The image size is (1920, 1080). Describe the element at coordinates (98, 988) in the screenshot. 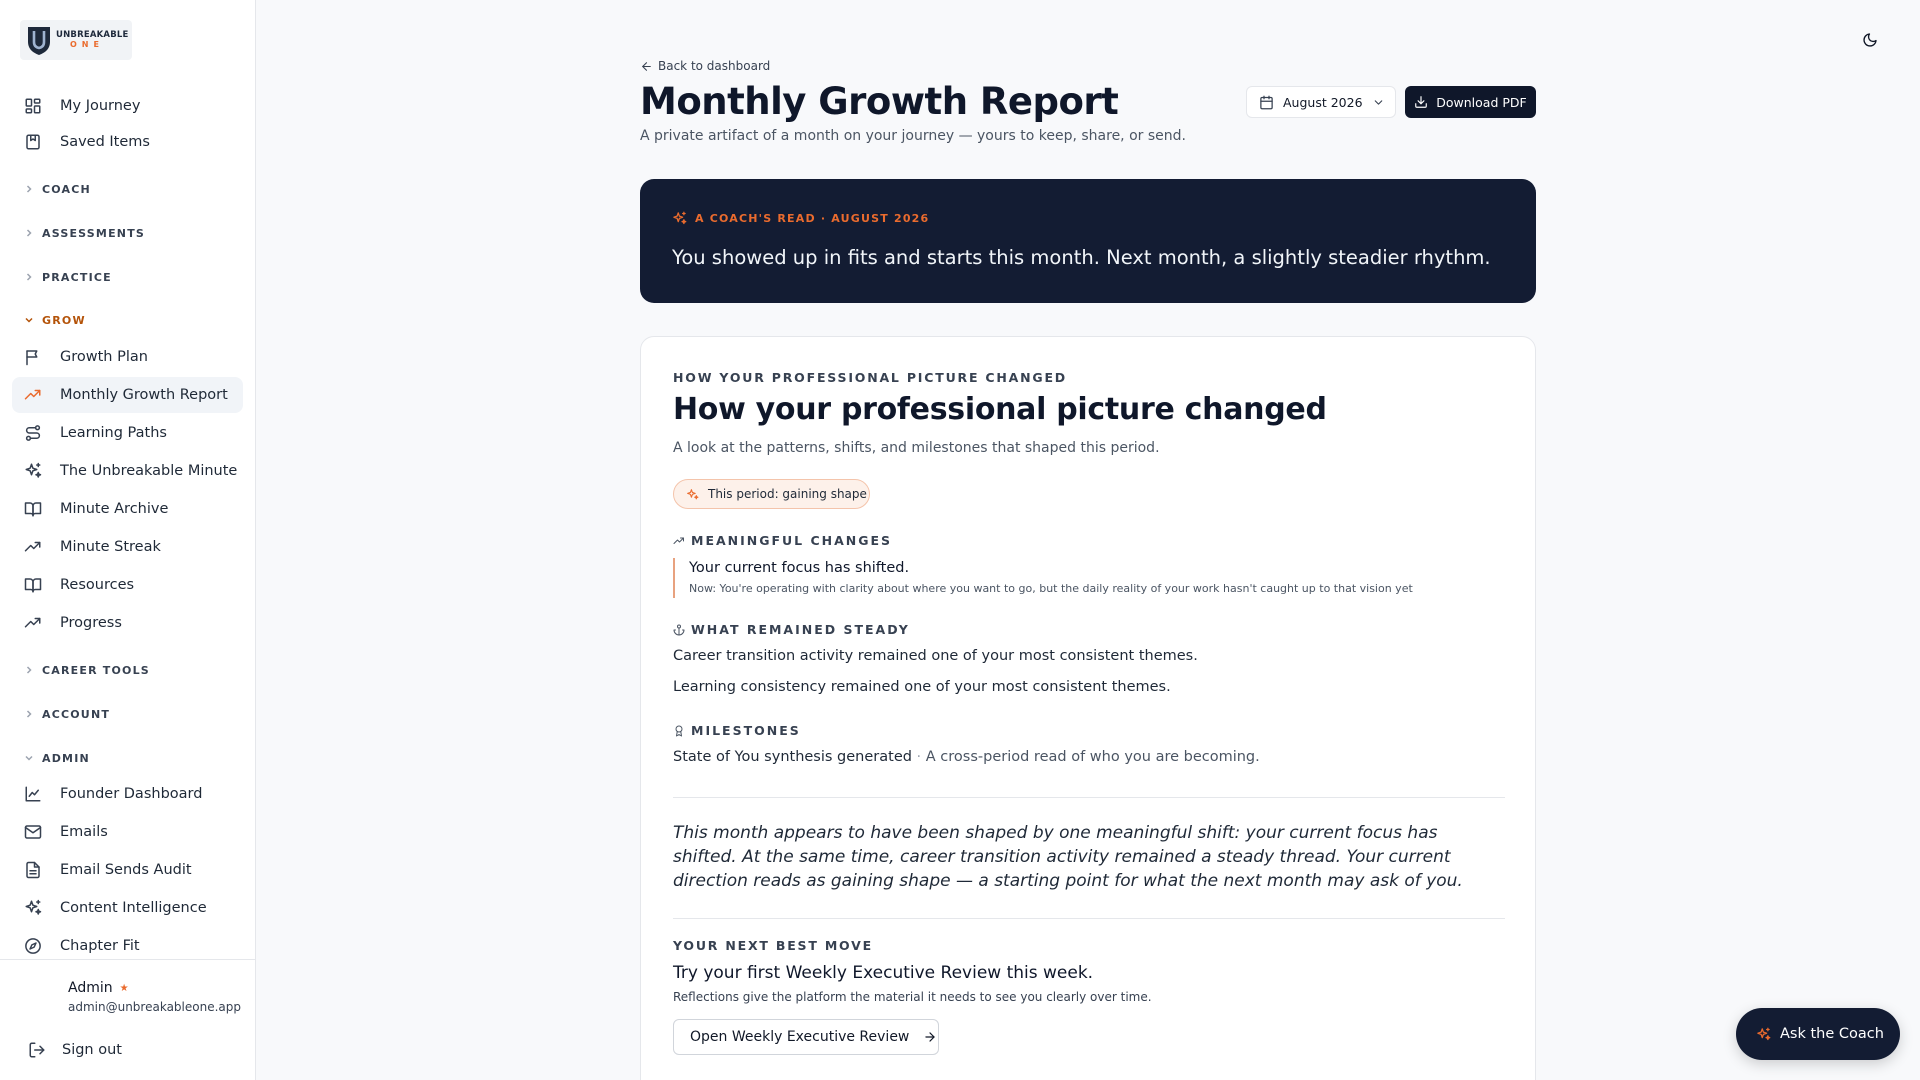

I see `user-name: Admin ★` at that location.